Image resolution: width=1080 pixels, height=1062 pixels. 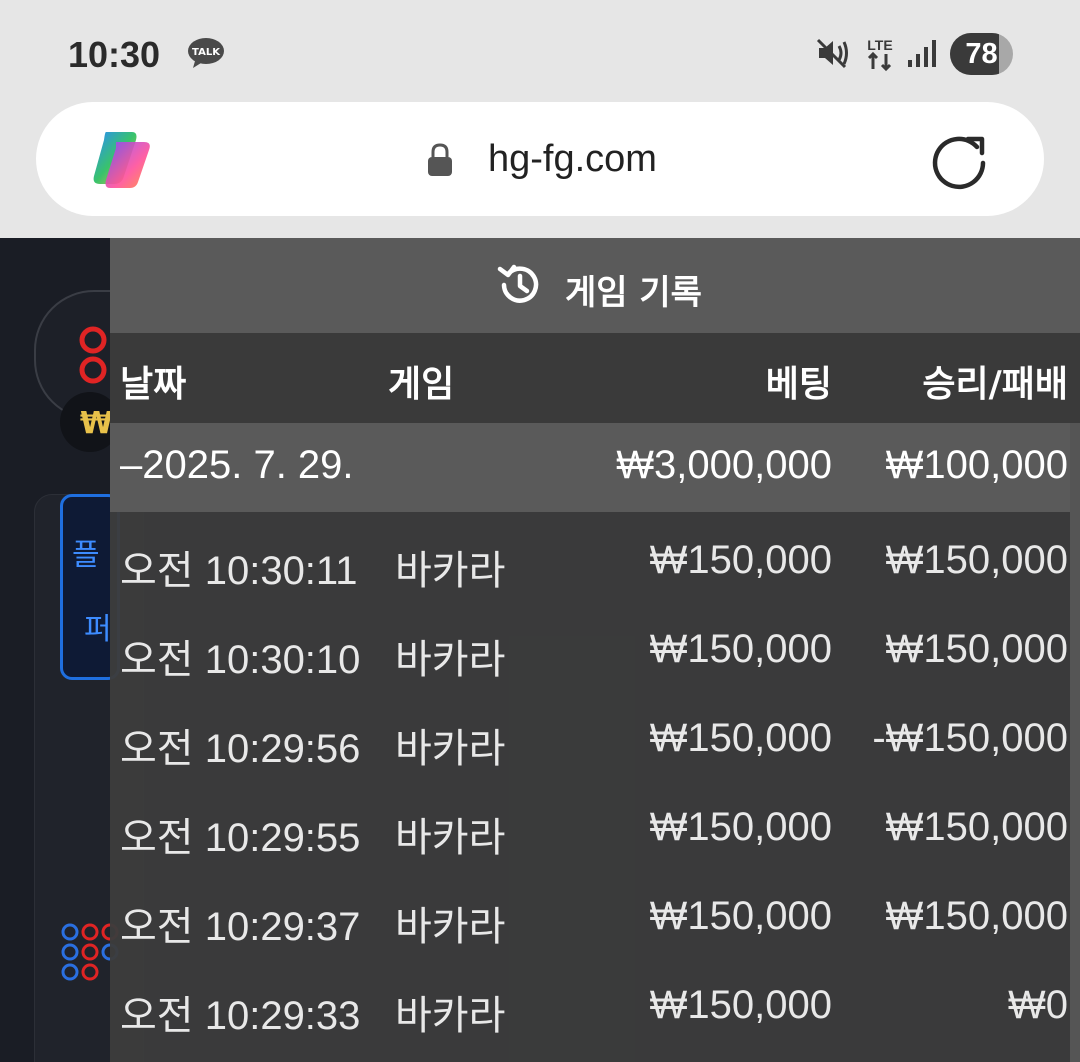 What do you see at coordinates (595, 378) in the screenshot?
I see `history-column-headers: 날짜 게임 베팅 승리/패배` at bounding box center [595, 378].